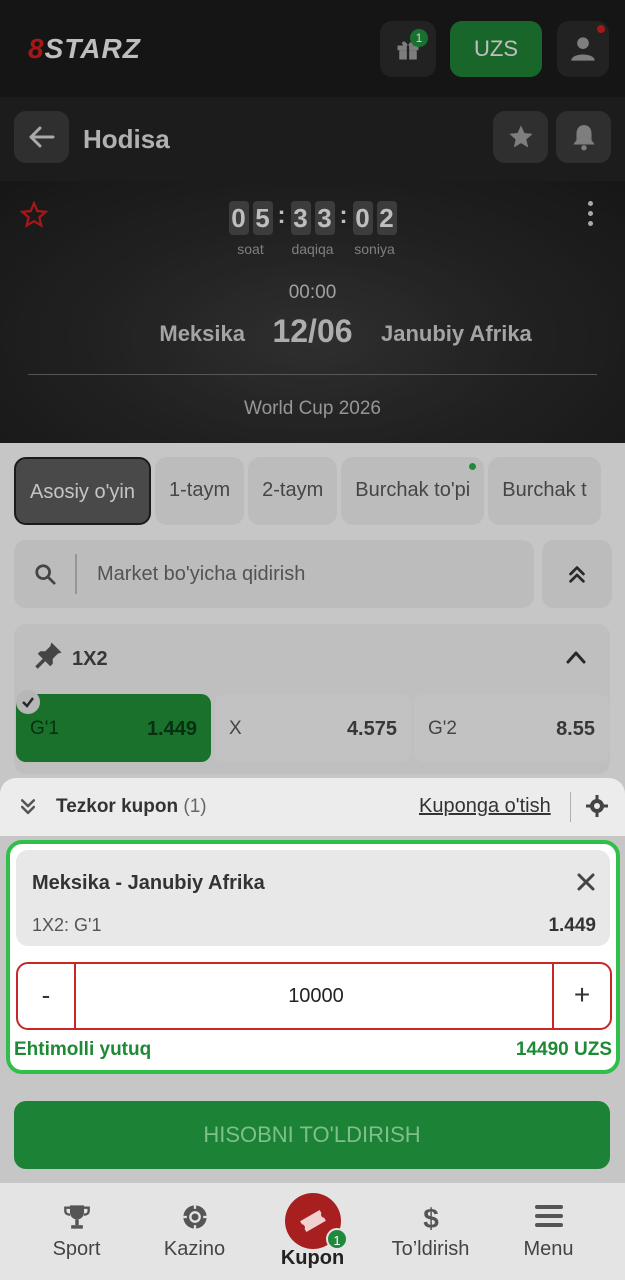 The width and height of the screenshot is (625, 1280). I want to click on notifications-button, so click(583, 137).